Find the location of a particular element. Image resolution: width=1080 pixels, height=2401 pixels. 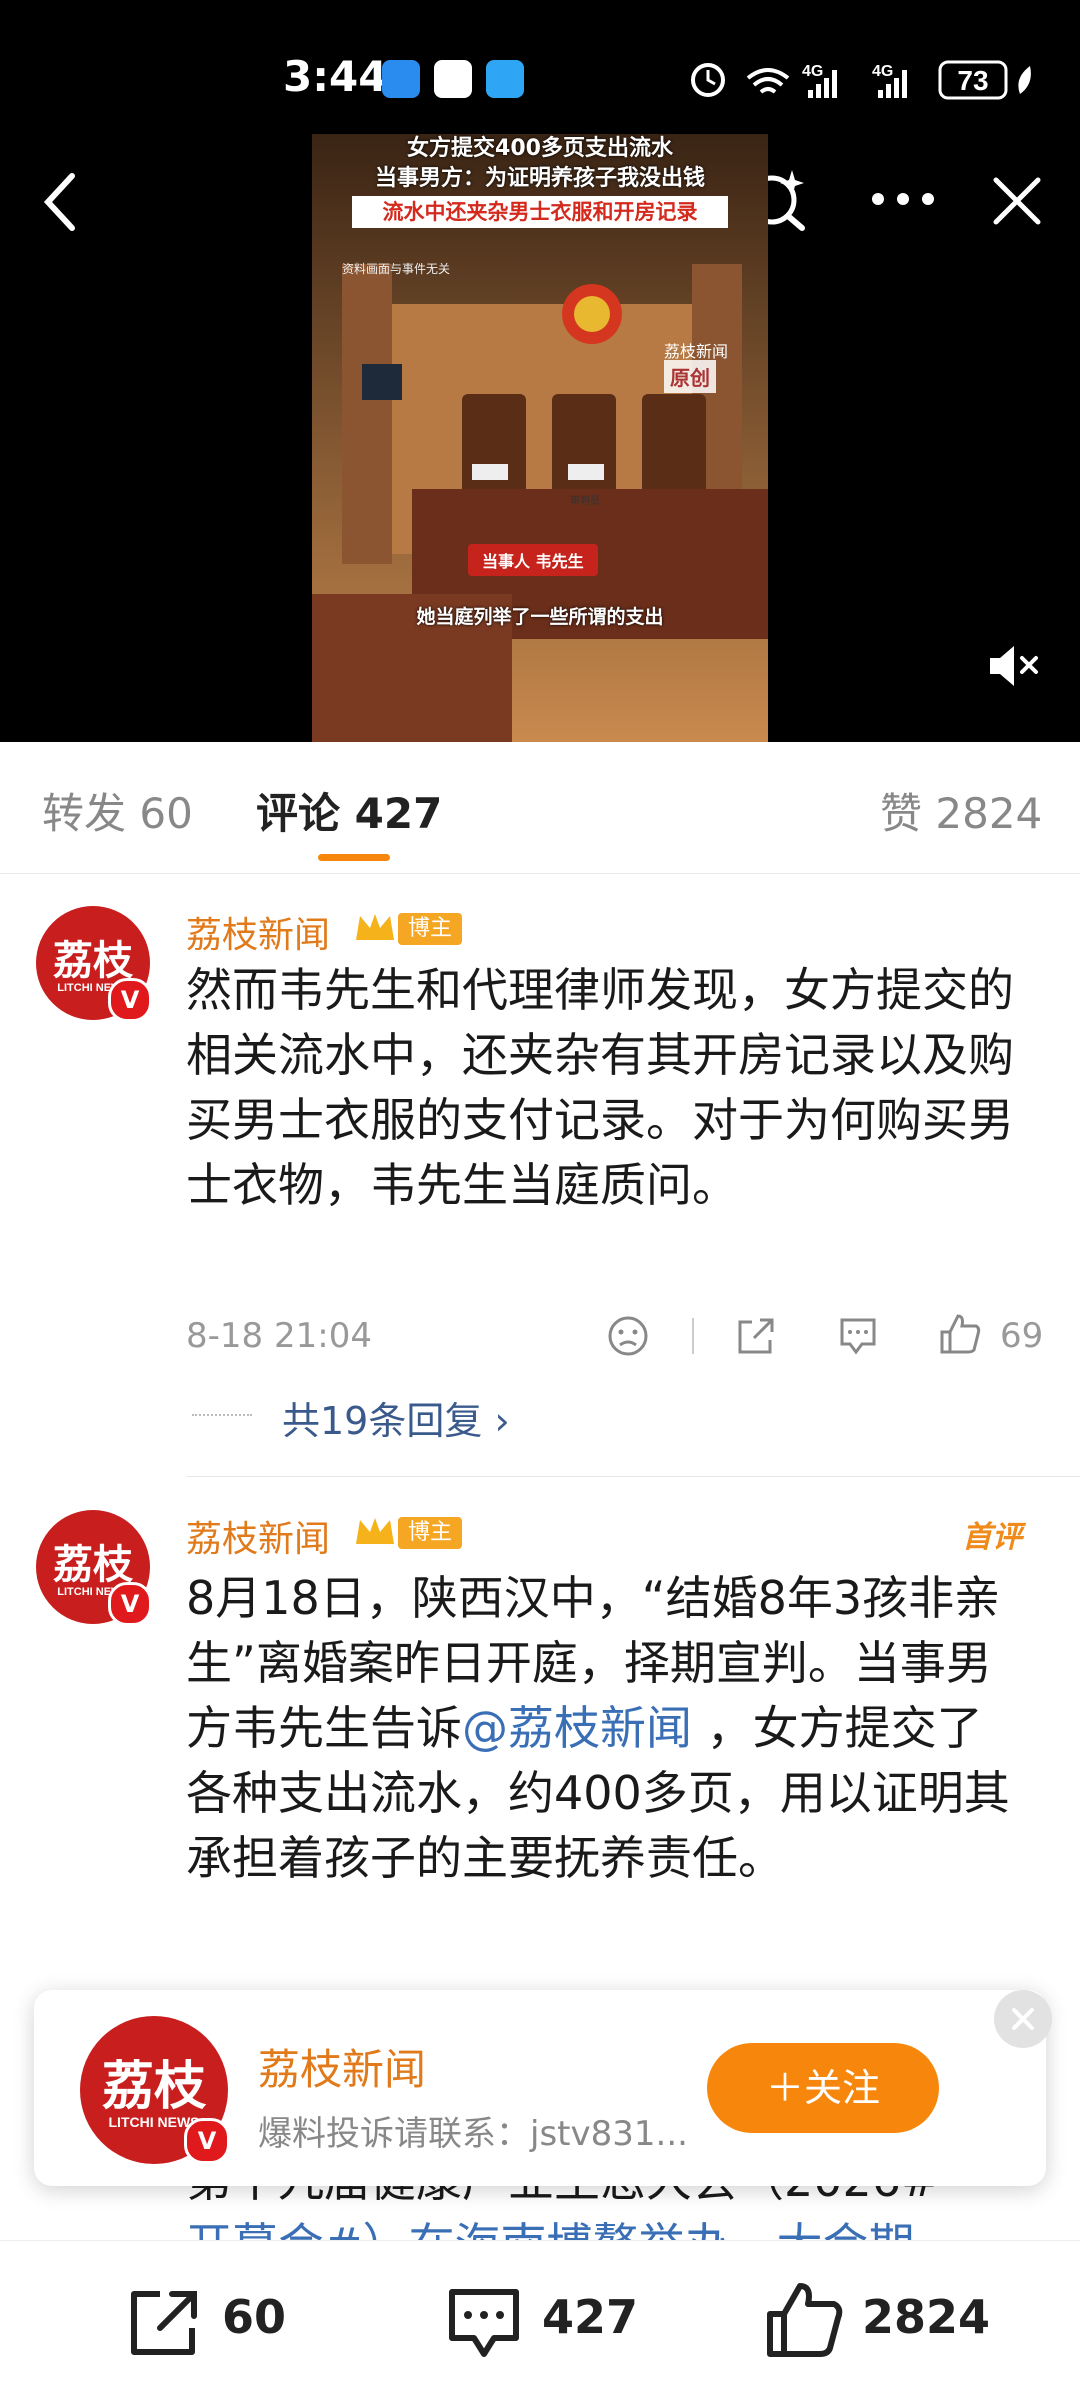

tab-divider is located at coordinates (540, 873).